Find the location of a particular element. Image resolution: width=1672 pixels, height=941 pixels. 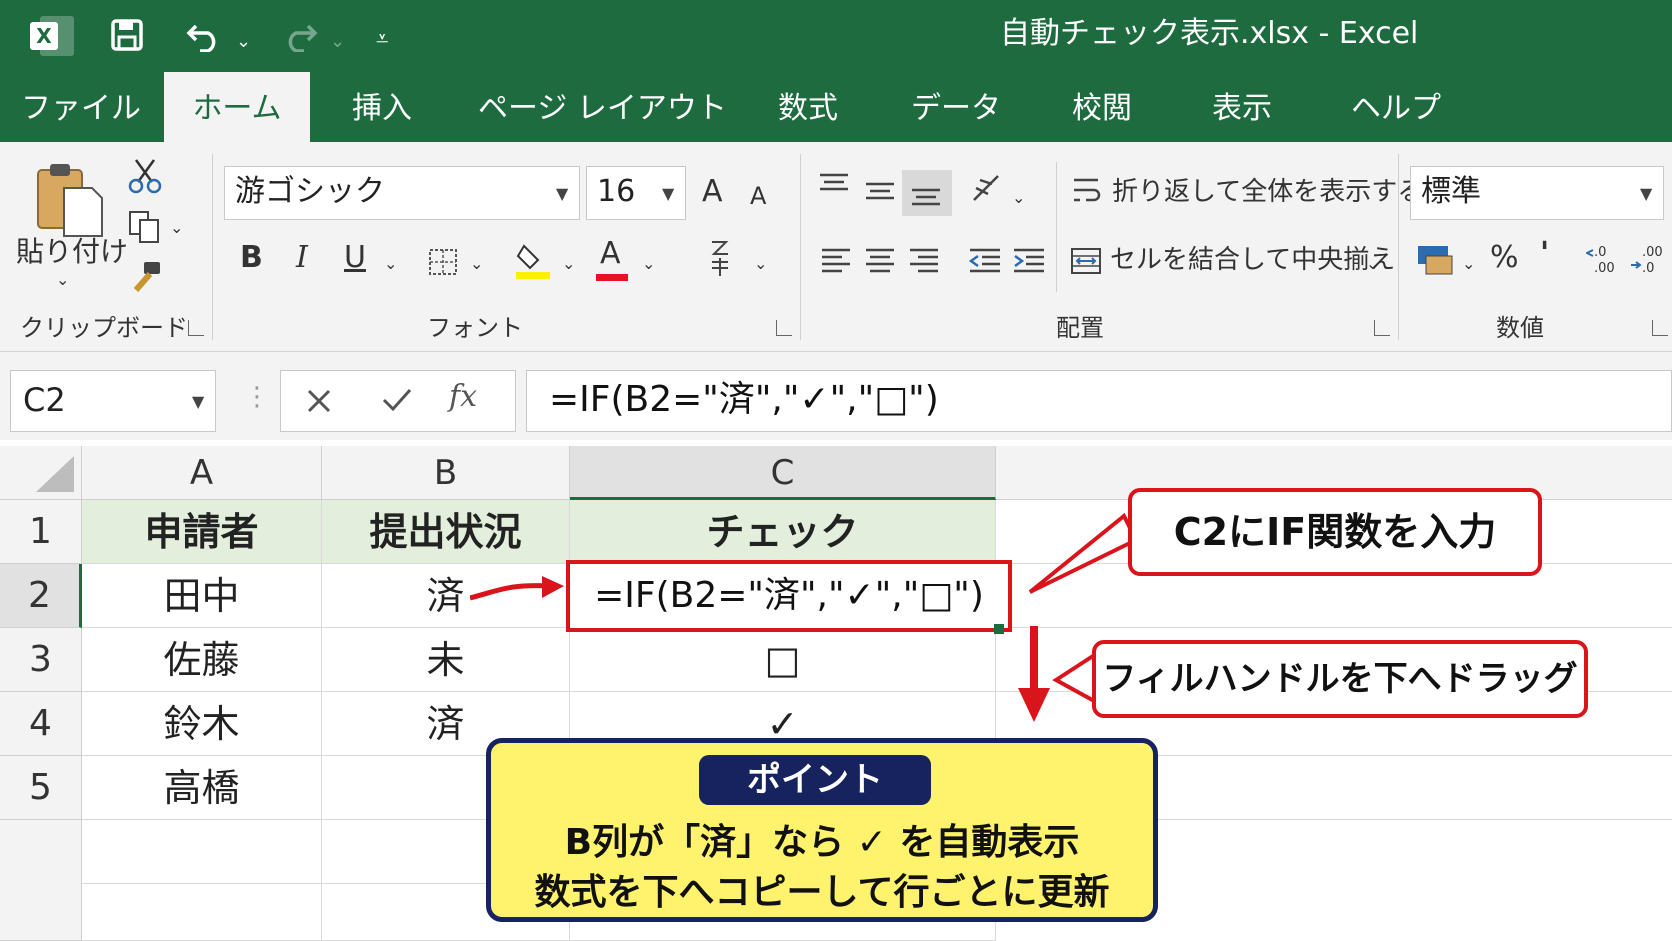

merge-center-button: セルを結合して中央揃え is located at coordinates (1252, 260).